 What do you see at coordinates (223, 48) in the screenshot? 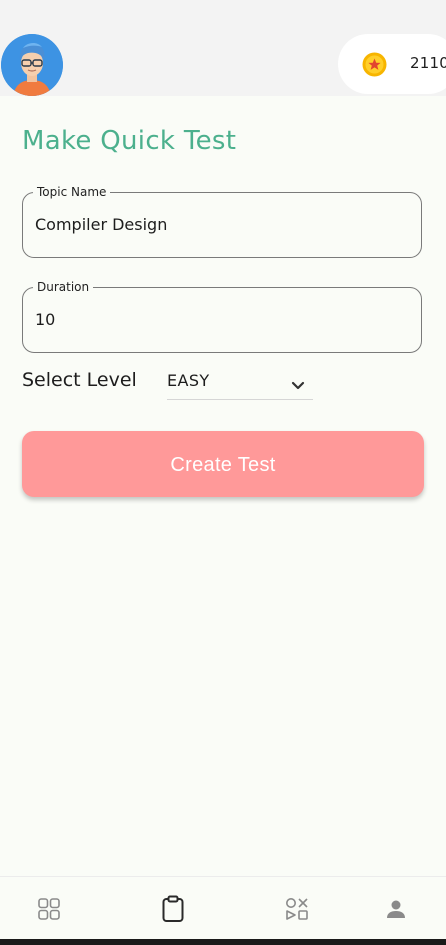
I see `top-header: 2110` at bounding box center [223, 48].